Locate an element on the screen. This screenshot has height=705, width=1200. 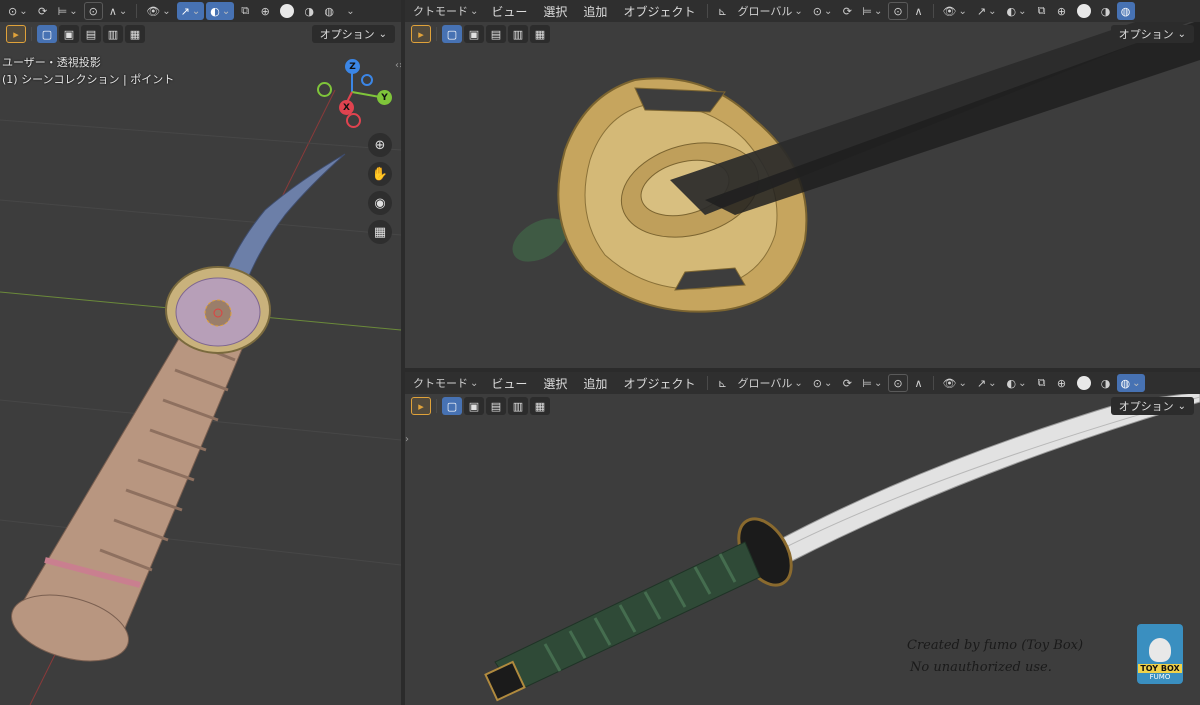
bottom-right-toolbar: ▸ ▢ ▣ ▤ ▥ ▦ is located at coordinates (480, 406).